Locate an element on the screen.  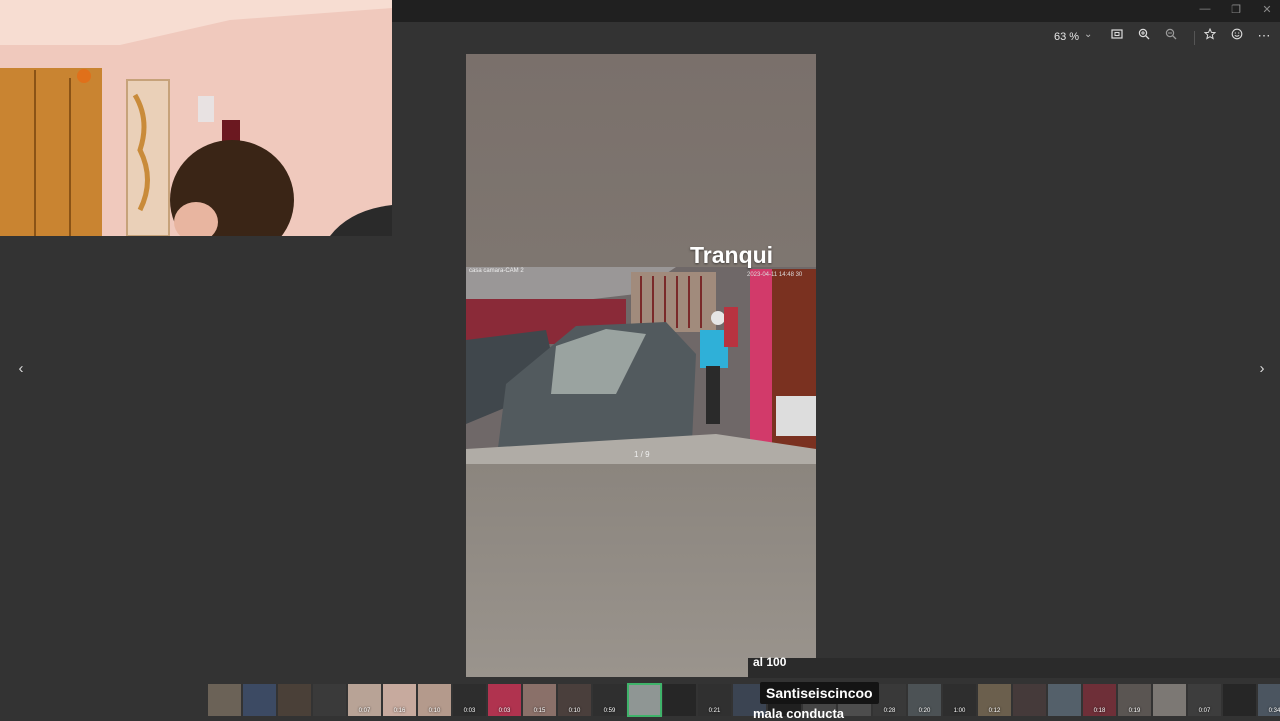
thumbnail-item: 1:00 is located at coordinates (959, 700).